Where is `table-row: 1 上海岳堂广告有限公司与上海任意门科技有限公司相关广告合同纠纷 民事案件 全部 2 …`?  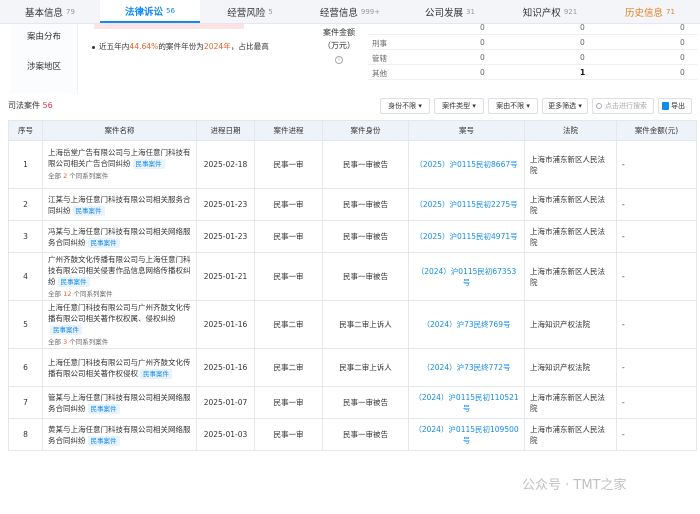
table-row: 1 上海岳堂广告有限公司与上海任意门科技有限公司相关广告合同纠纷 民事案件 全部 2 … is located at coordinates (352, 164).